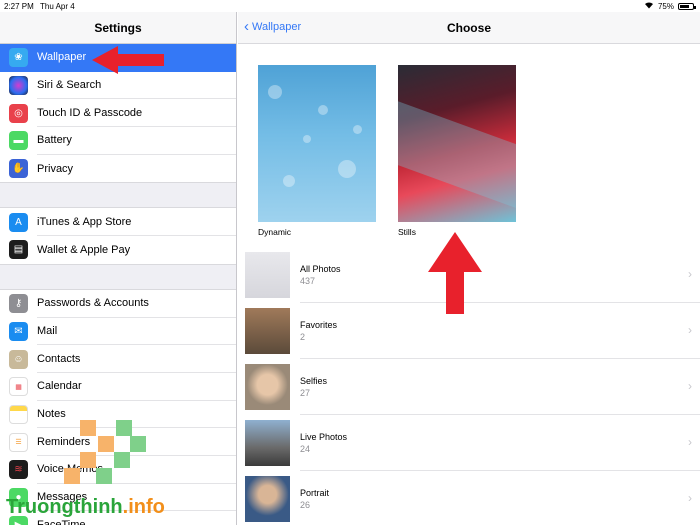 Image resolution: width=700 pixels, height=525 pixels. I want to click on calendar-icon: ▦, so click(18, 387).